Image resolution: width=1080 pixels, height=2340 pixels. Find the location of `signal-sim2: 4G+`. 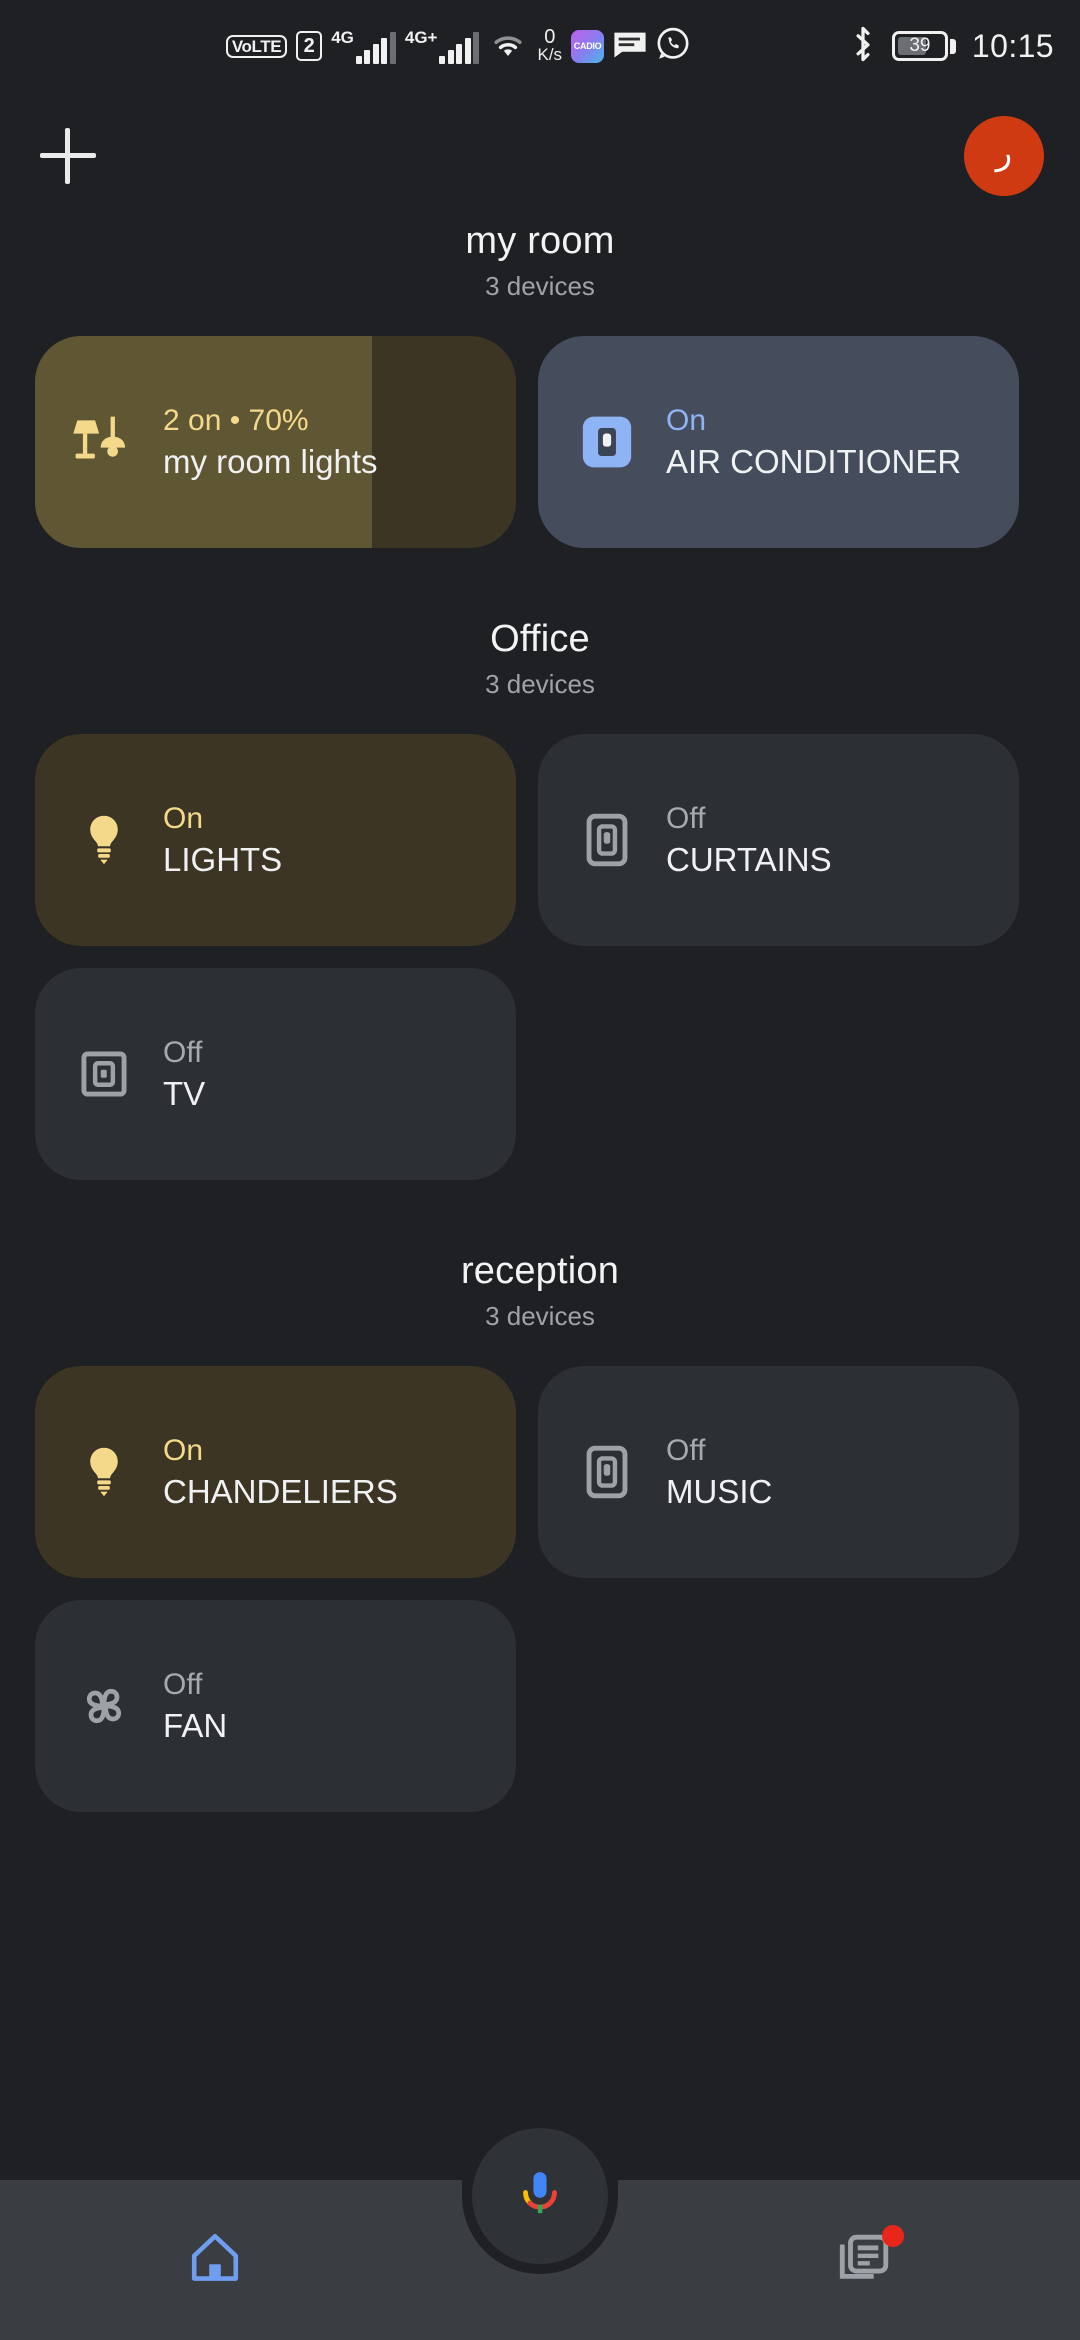

signal-sim2: 4G+ is located at coordinates (442, 46).